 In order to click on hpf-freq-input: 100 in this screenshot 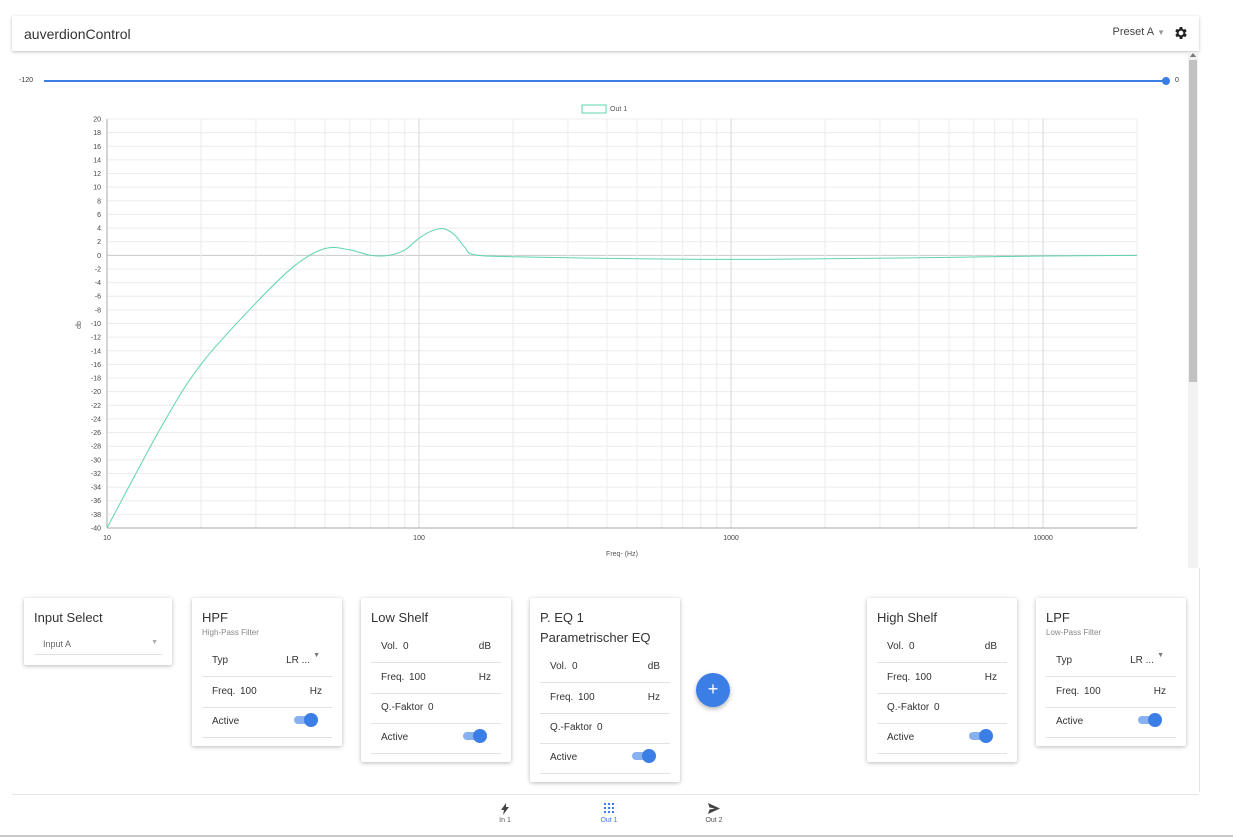, I will do `click(248, 691)`.